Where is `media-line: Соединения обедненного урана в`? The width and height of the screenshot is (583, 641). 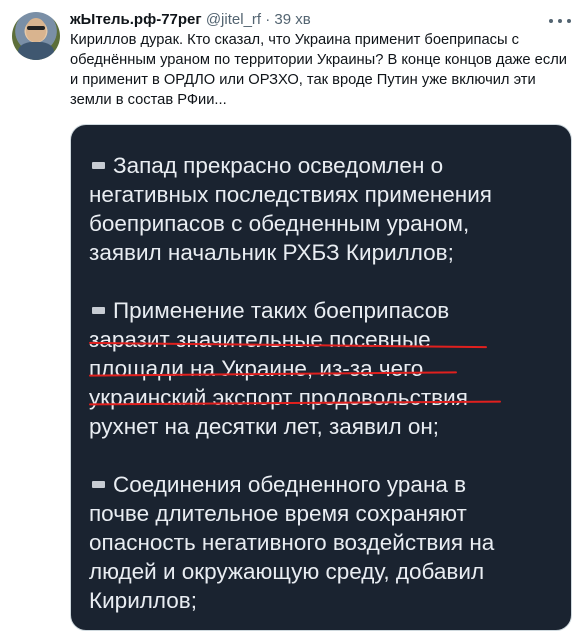 media-line: Соединения обедненного урана в is located at coordinates (324, 484).